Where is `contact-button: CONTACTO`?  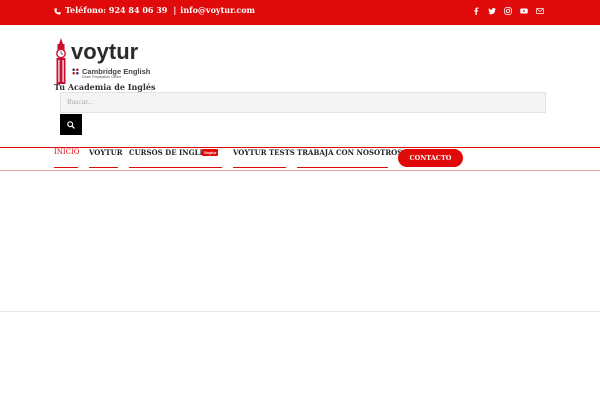 contact-button: CONTACTO is located at coordinates (430, 158).